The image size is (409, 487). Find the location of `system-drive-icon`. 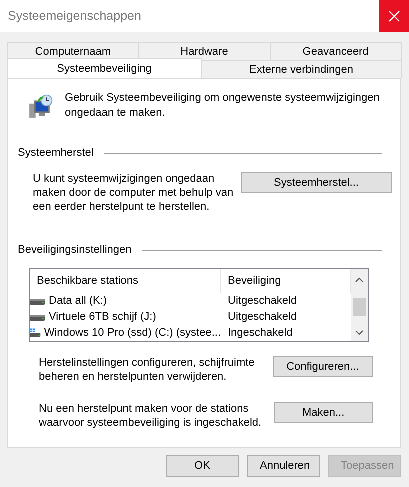

system-drive-icon is located at coordinates (36, 333).